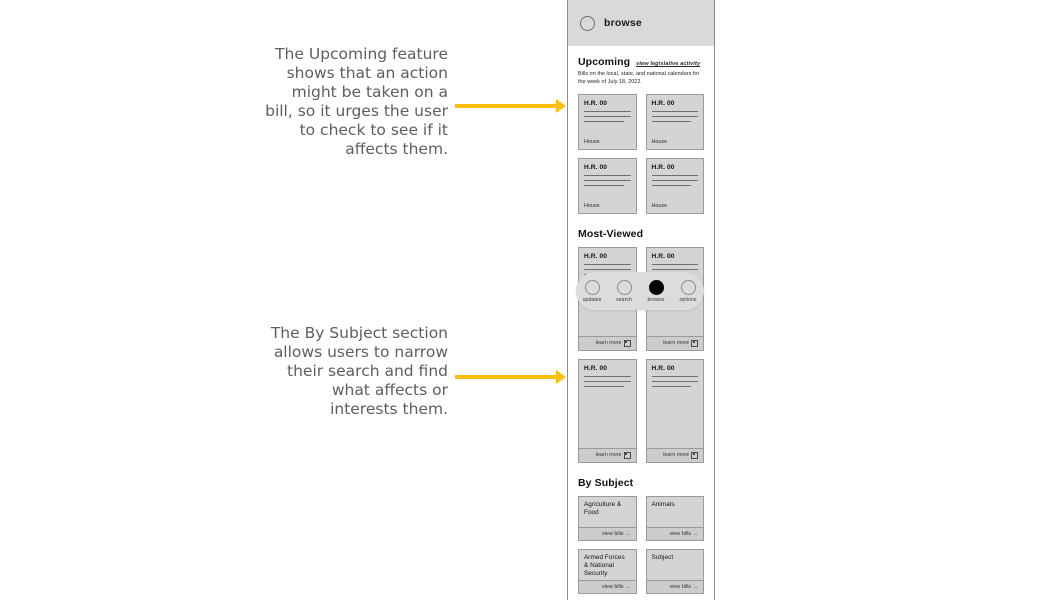 Image resolution: width=1052 pixels, height=600 pixels. What do you see at coordinates (674, 518) in the screenshot?
I see `subject-card: Animals view bills →` at bounding box center [674, 518].